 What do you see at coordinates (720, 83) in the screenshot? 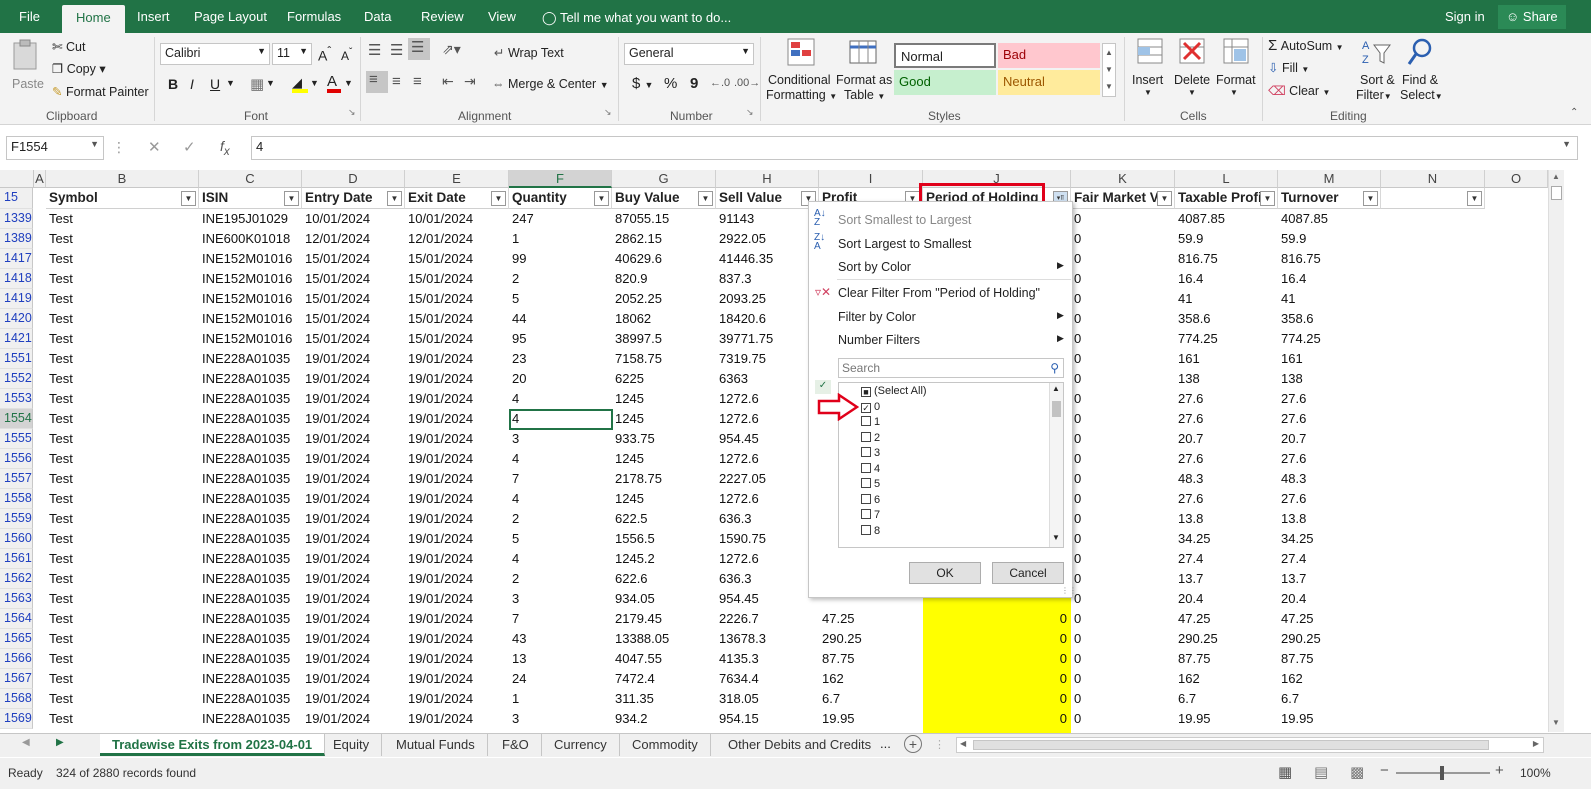
I see `increase-decimal-icon: ←.0` at bounding box center [720, 83].